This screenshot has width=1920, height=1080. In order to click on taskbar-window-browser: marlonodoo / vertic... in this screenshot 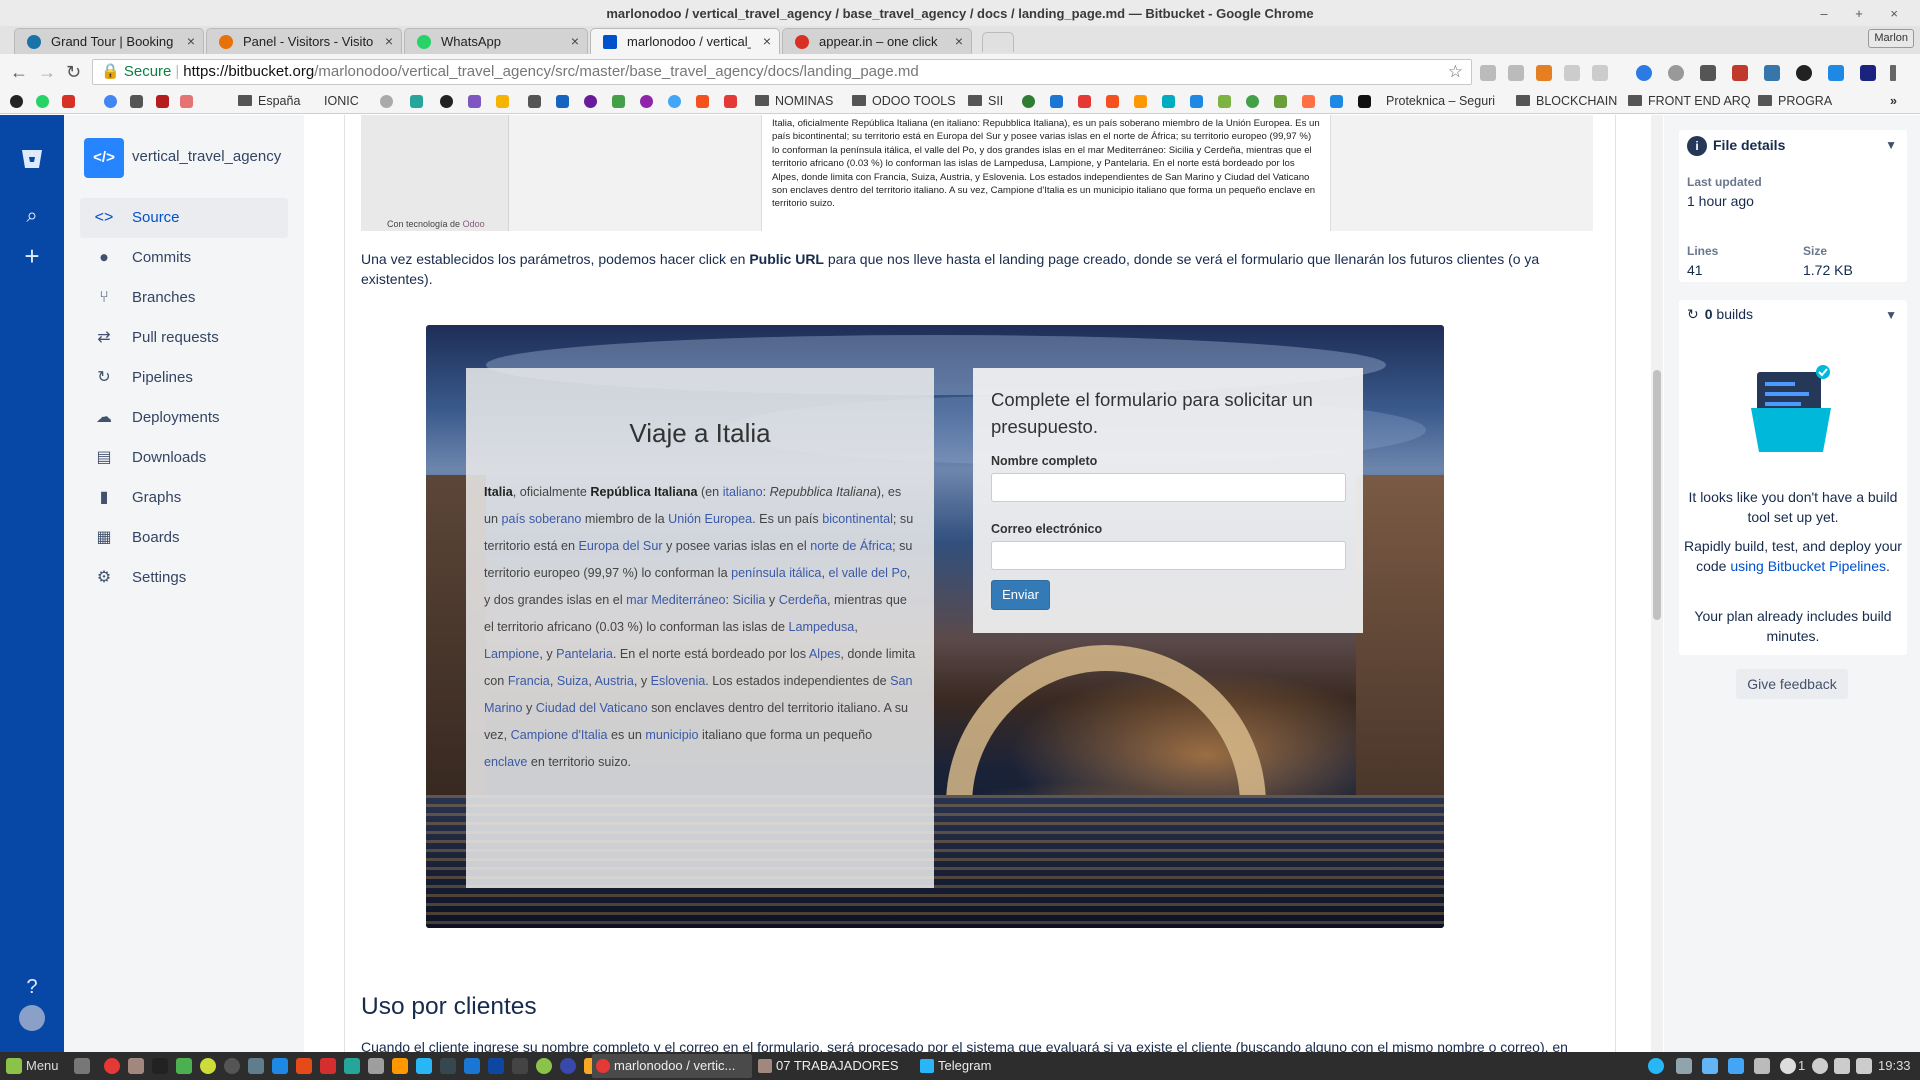, I will do `click(672, 1066)`.